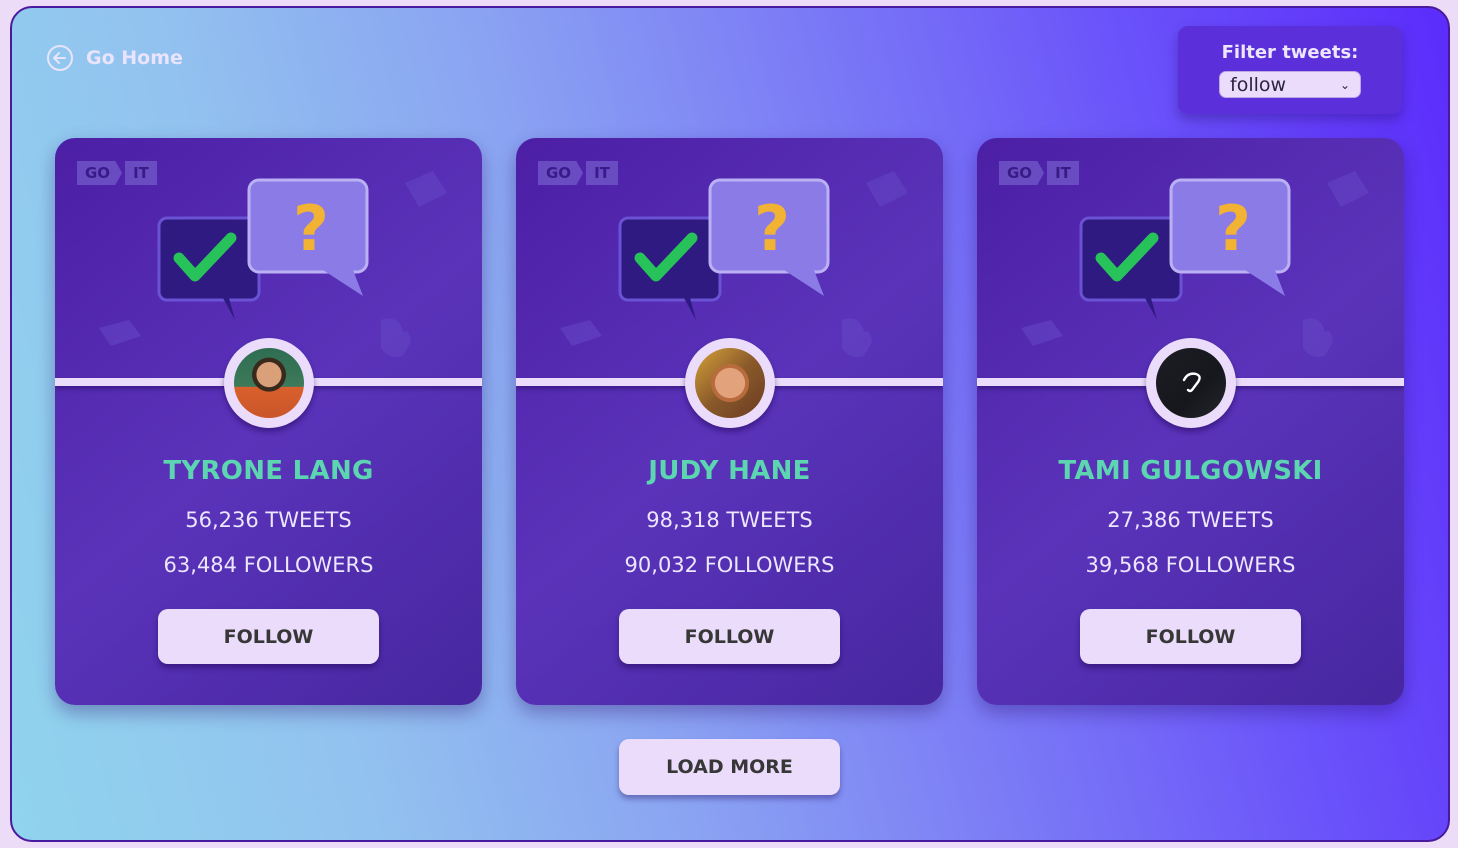 The width and height of the screenshot is (1458, 848). Describe the element at coordinates (1258, 84) in the screenshot. I see `filter-selected-value: follow` at that location.